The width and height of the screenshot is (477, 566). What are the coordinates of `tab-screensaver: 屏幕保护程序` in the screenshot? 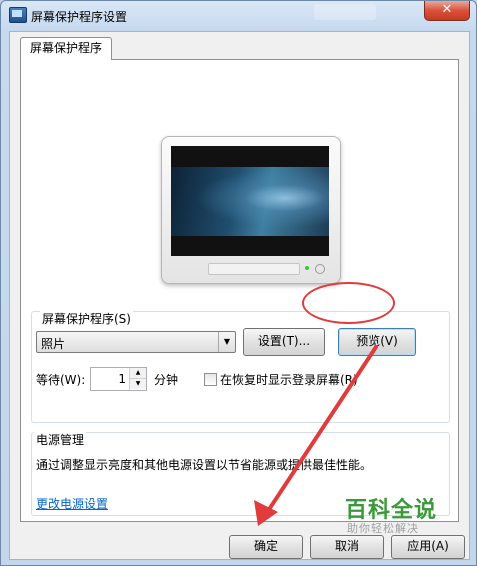 It's located at (66, 48).